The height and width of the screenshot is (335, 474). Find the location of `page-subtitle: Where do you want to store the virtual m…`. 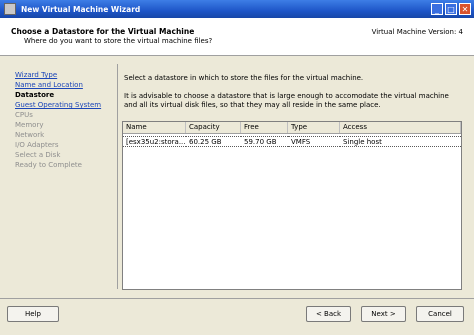

page-subtitle: Where do you want to store the virtual m… is located at coordinates (118, 41).